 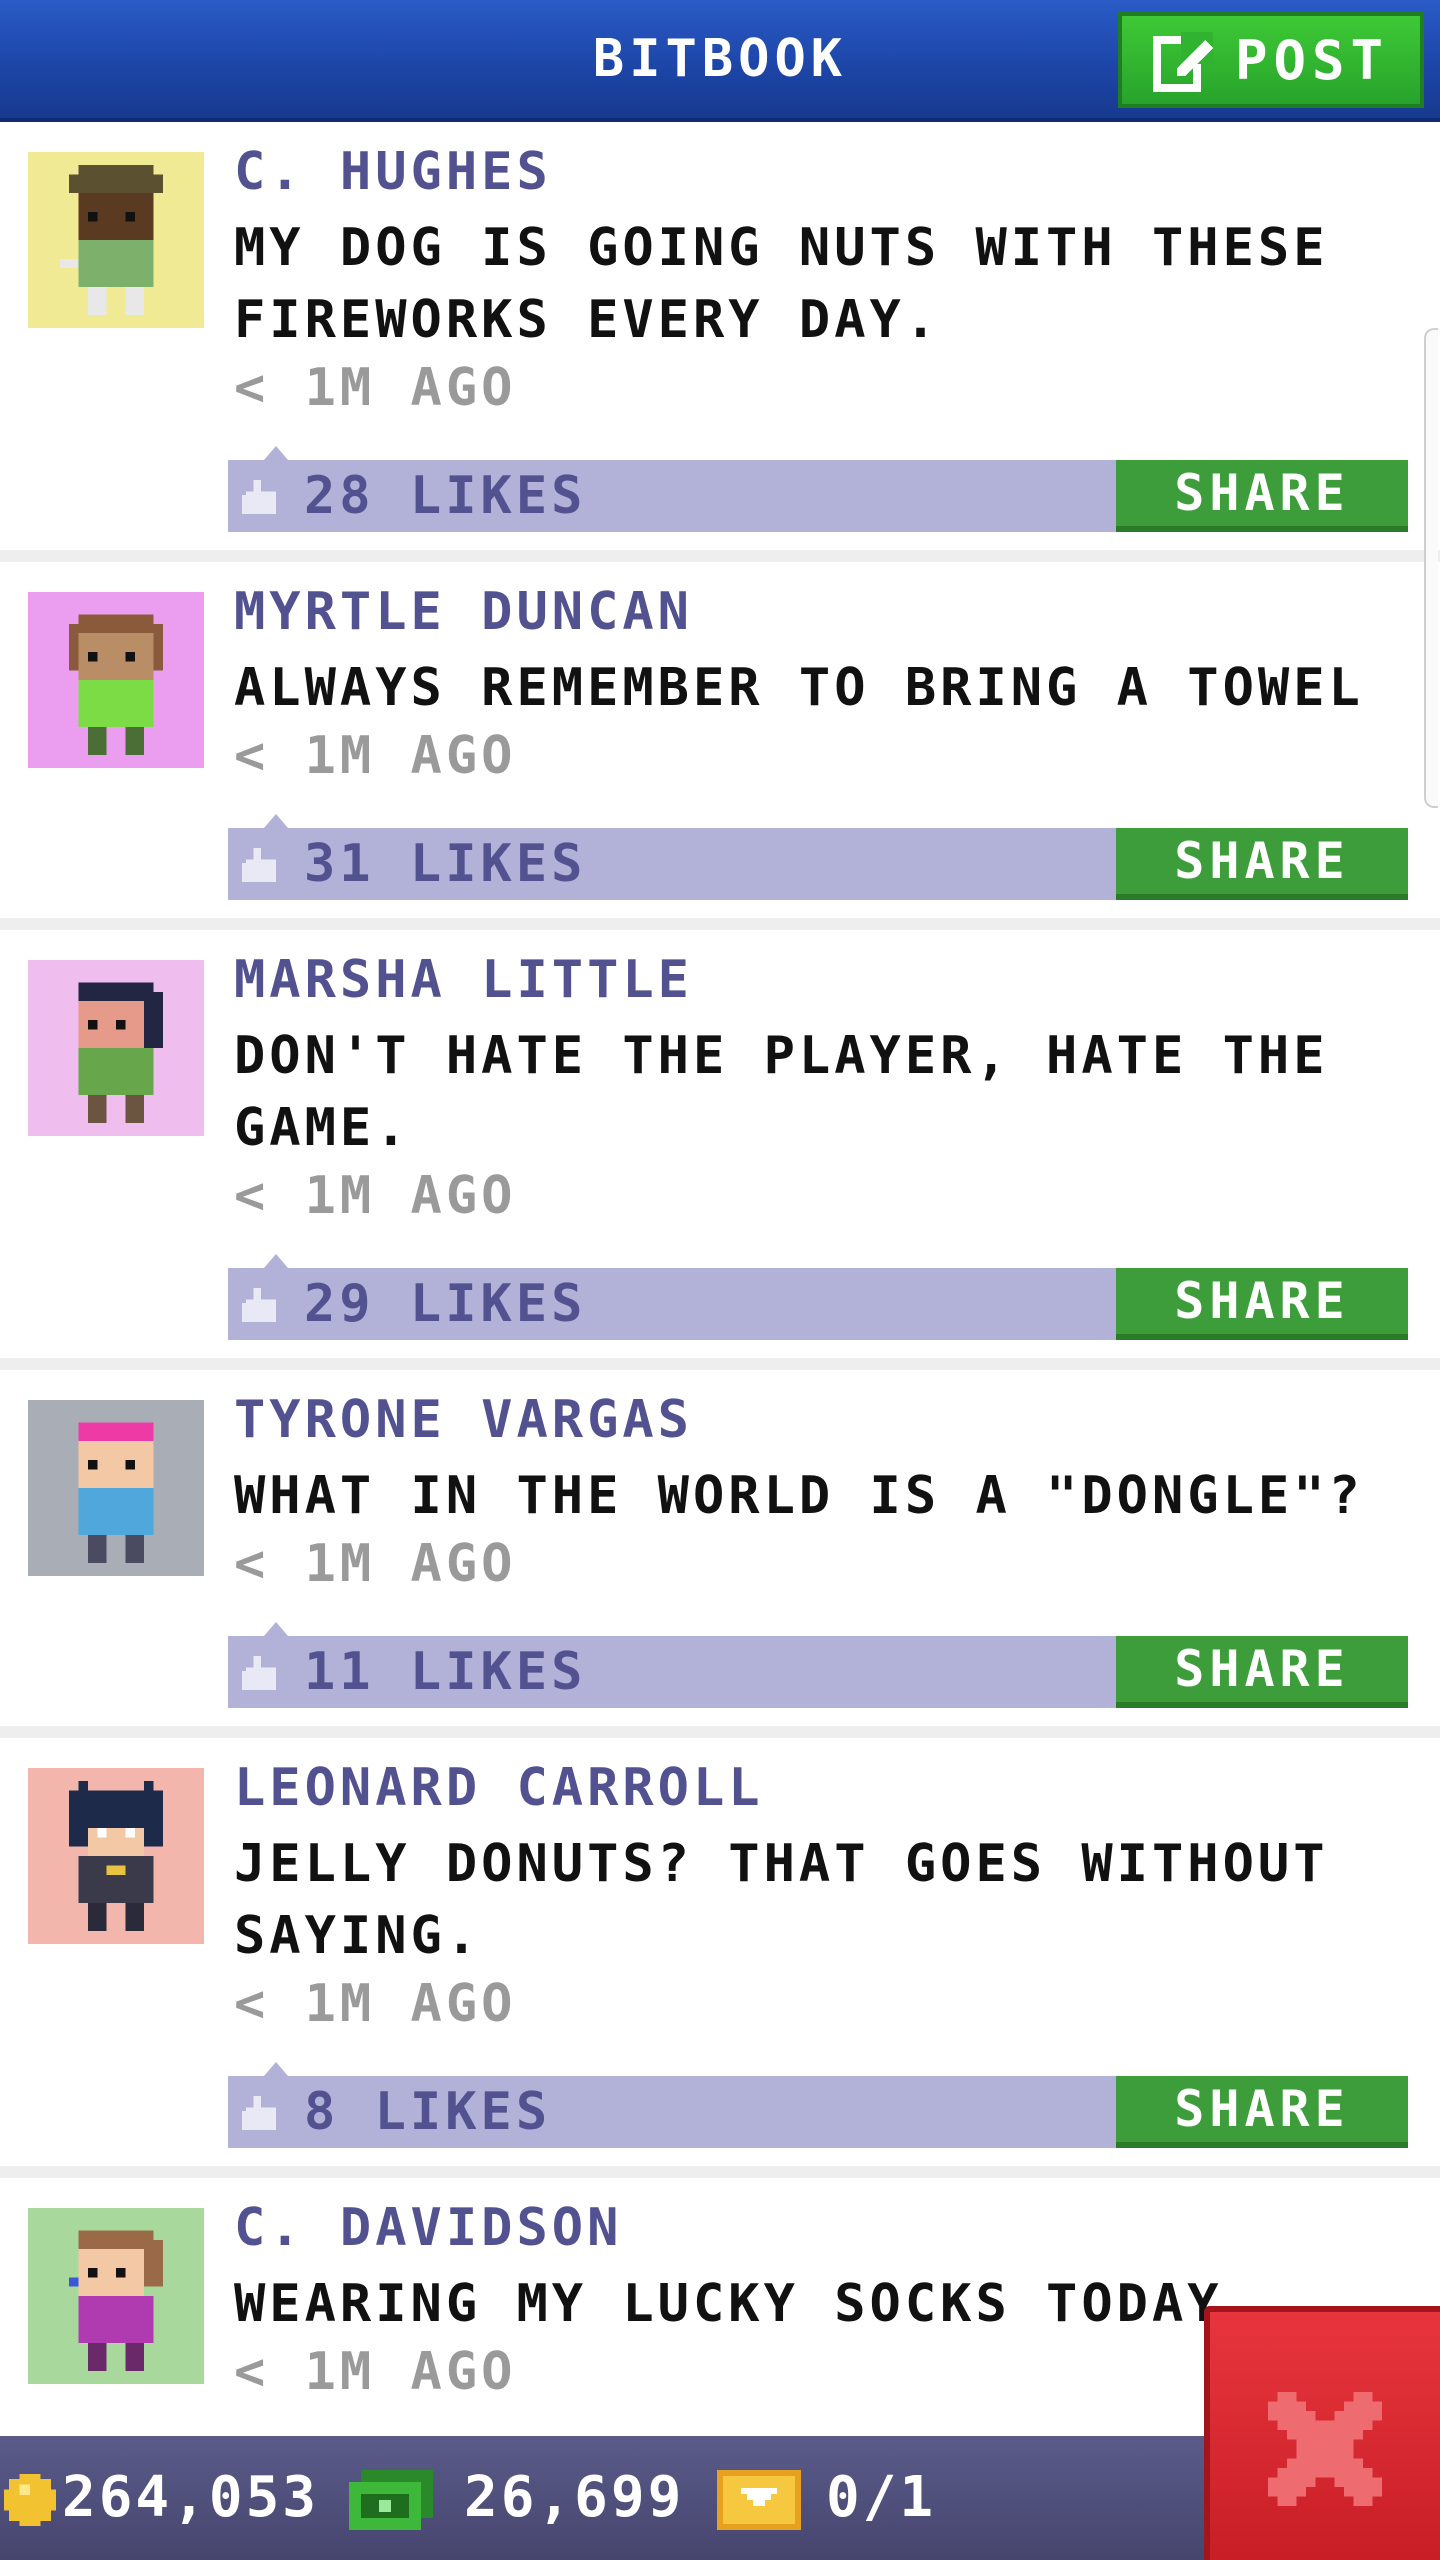 I want to click on post-button-label: POST, so click(x=1312, y=60).